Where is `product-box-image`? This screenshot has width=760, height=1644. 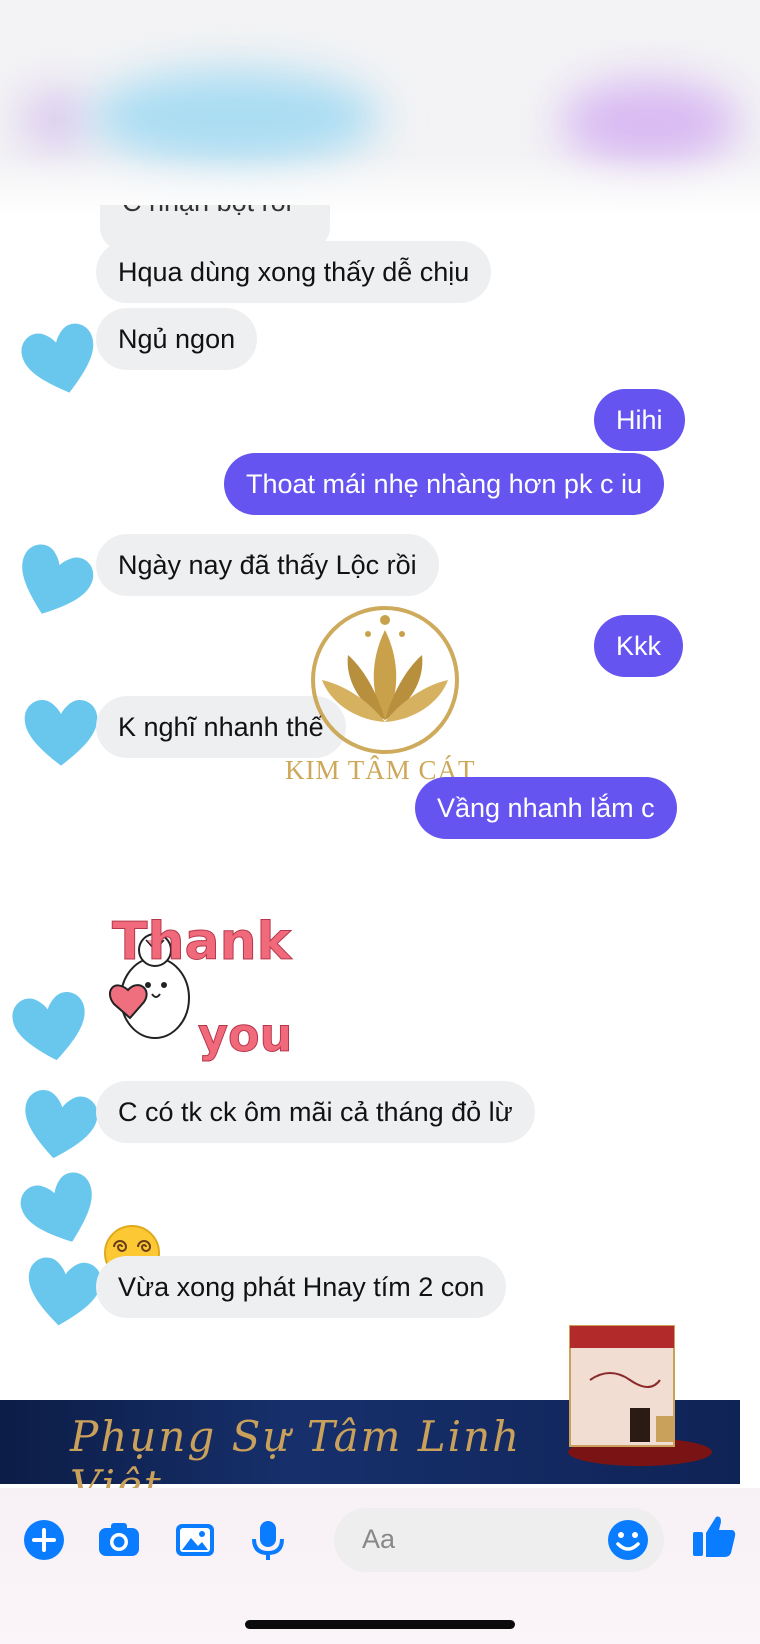 product-box-image is located at coordinates (640, 1395).